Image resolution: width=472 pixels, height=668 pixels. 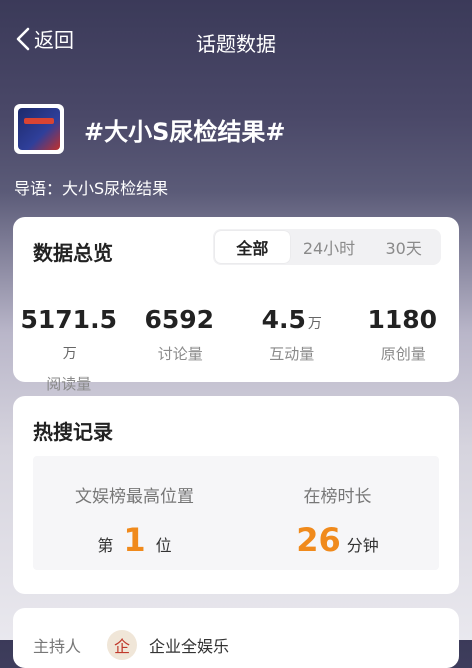 I want to click on best-position-prefix: 第, so click(x=105, y=545).